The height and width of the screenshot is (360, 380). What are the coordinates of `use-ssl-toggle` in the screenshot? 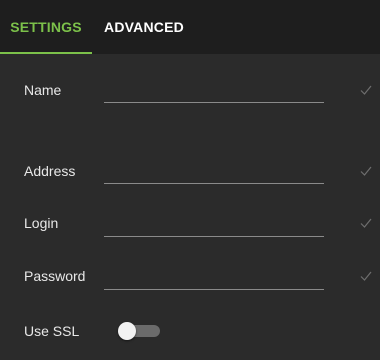 It's located at (139, 331).